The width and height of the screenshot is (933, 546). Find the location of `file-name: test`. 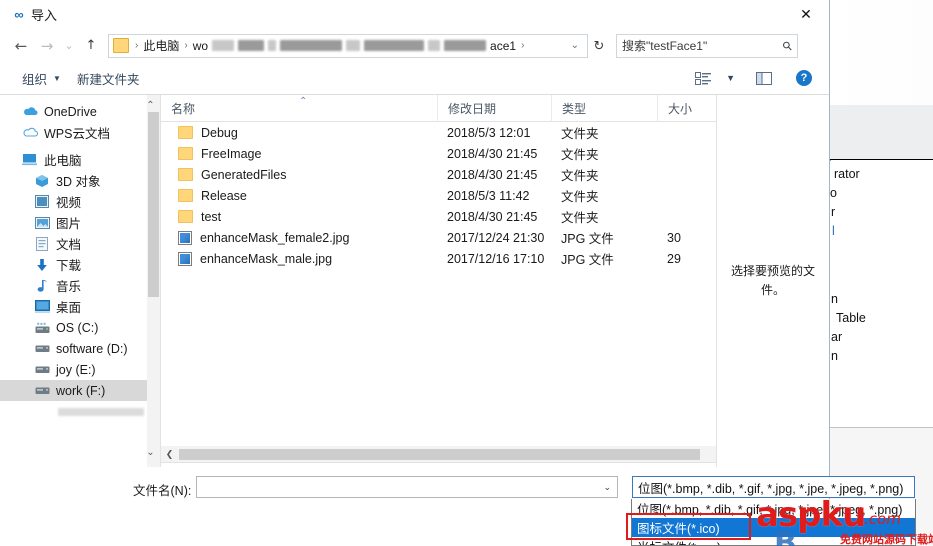

file-name: test is located at coordinates (211, 216).